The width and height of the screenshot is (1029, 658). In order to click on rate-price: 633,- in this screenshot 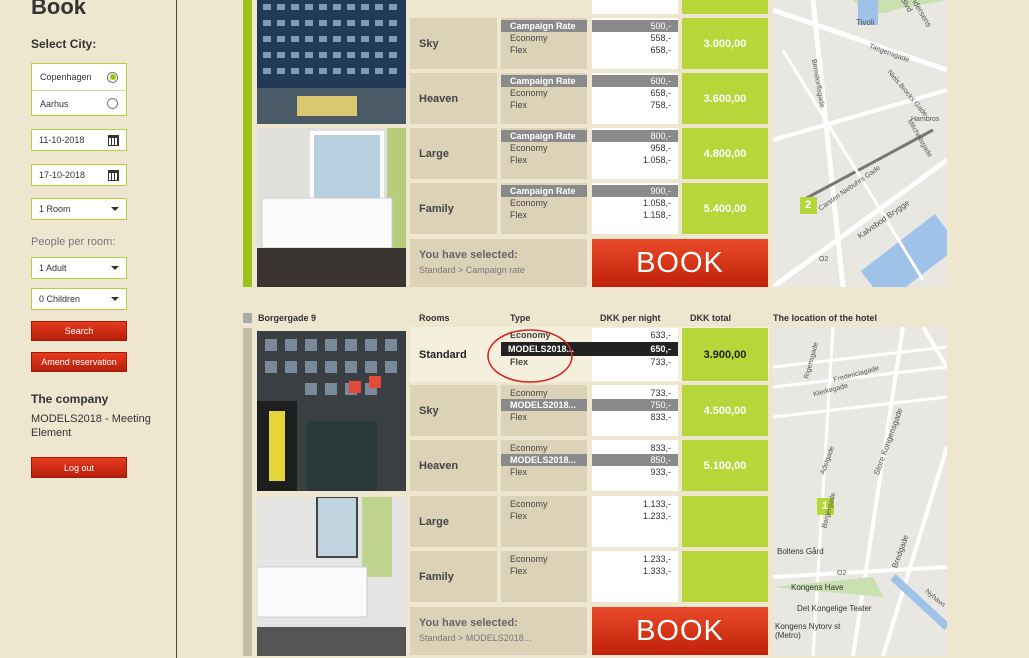, I will do `click(635, 335)`.